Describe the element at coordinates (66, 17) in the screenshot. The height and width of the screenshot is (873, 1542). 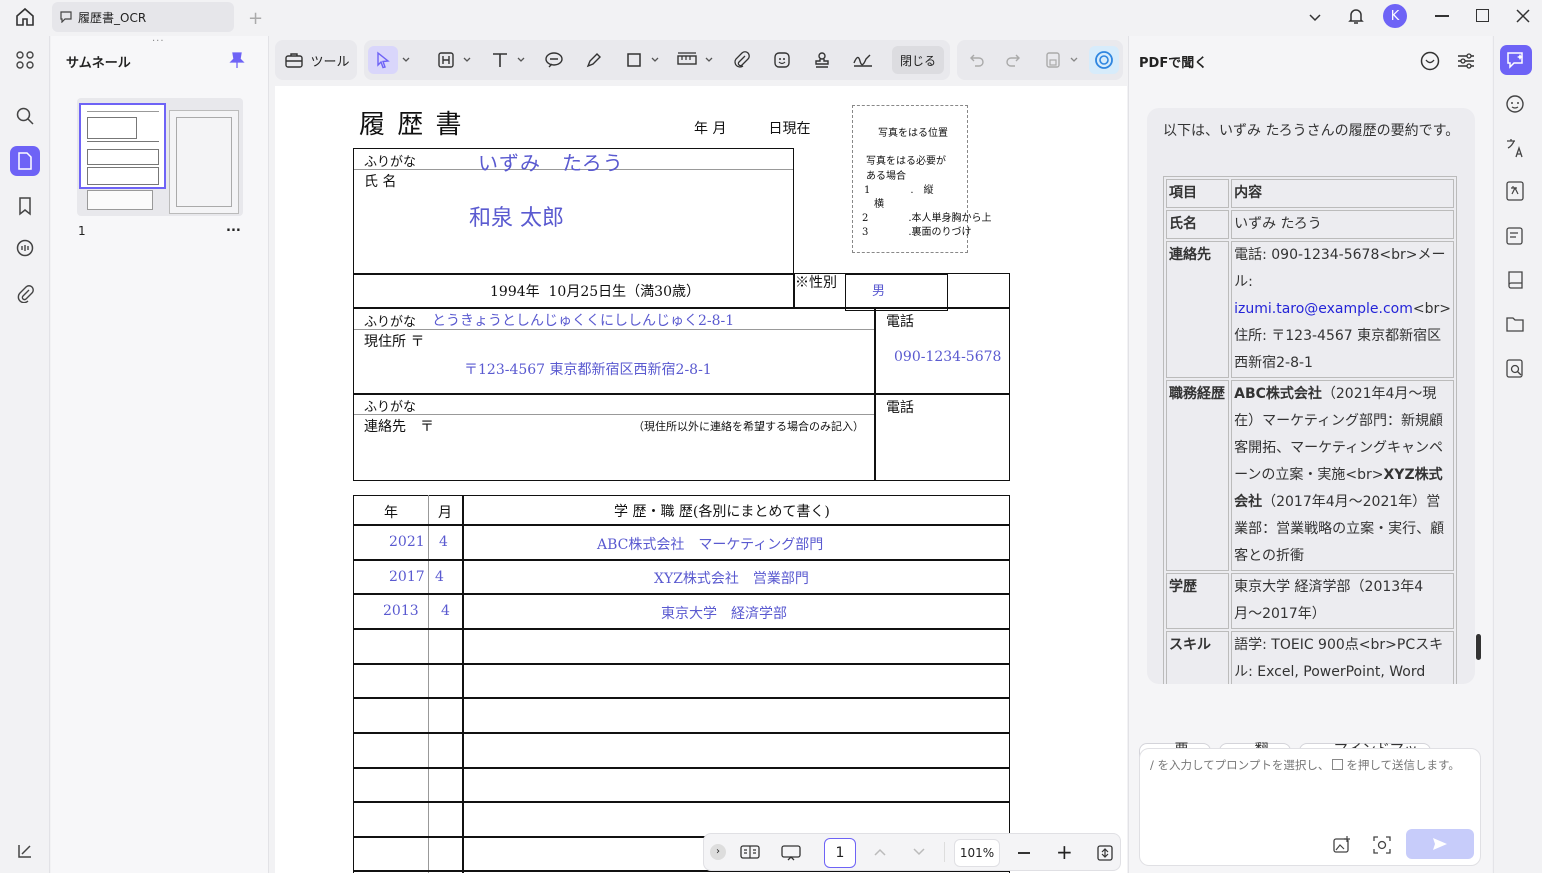
I see `comment-icon` at that location.